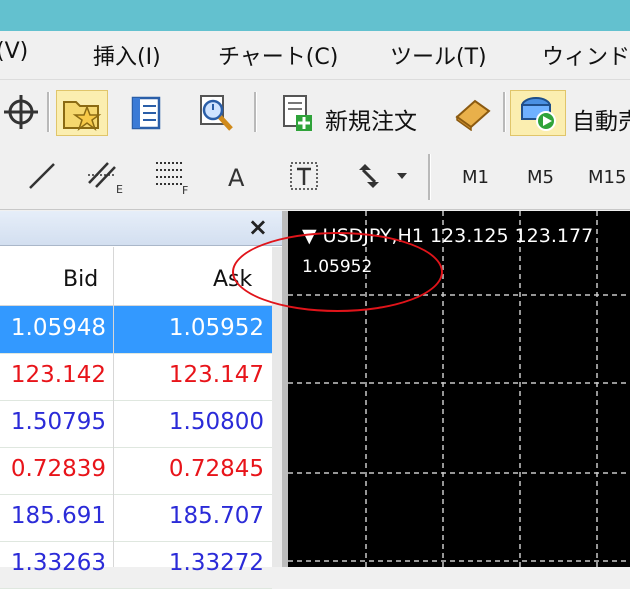  I want to click on menu-tools: ツール(T), so click(438, 55).